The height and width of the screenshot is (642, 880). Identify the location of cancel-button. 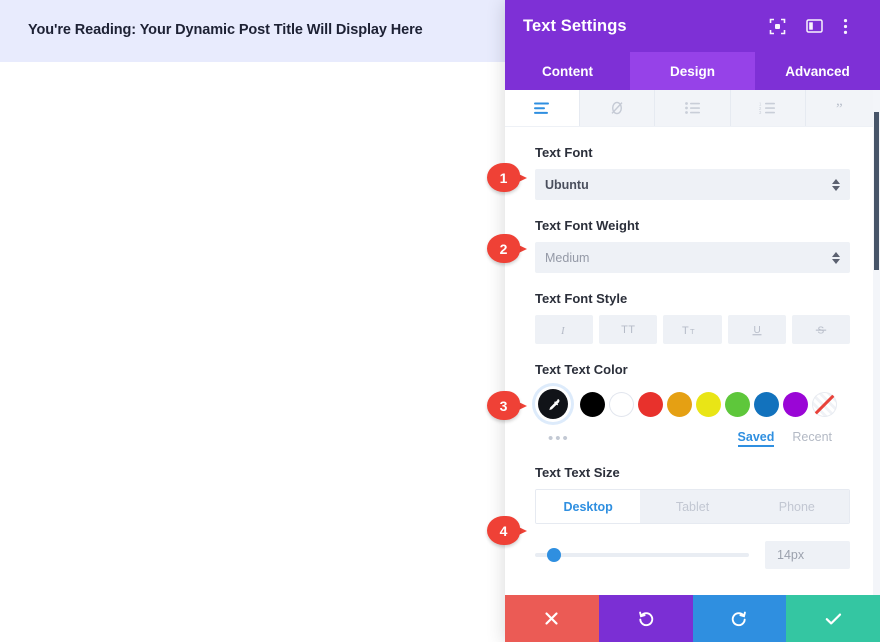
(552, 618).